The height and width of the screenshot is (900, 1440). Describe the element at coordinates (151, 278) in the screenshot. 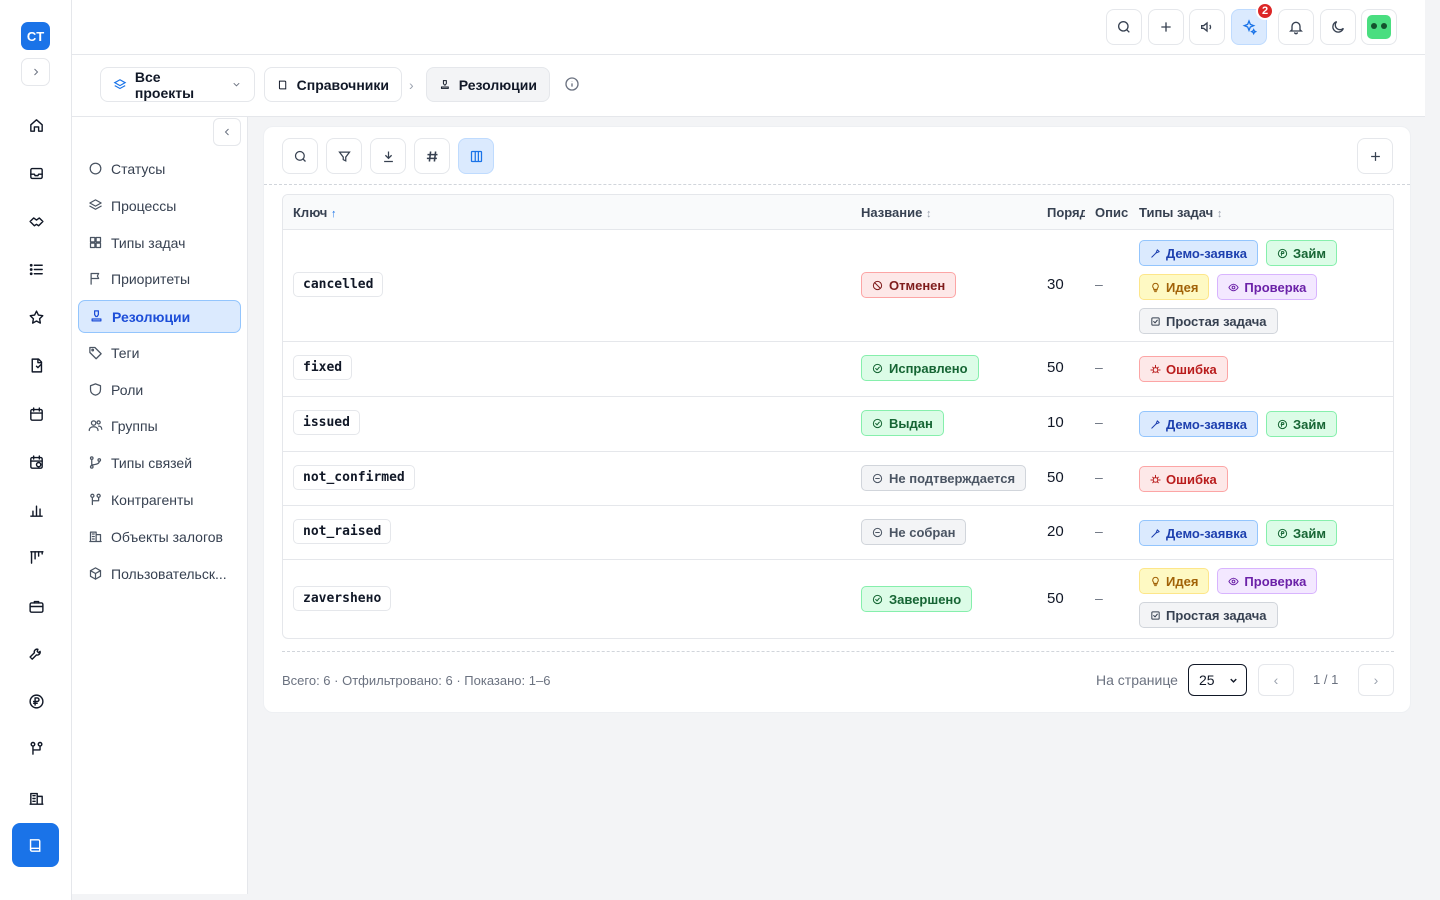

I see `sidebar-item-label: Приоритеты` at that location.